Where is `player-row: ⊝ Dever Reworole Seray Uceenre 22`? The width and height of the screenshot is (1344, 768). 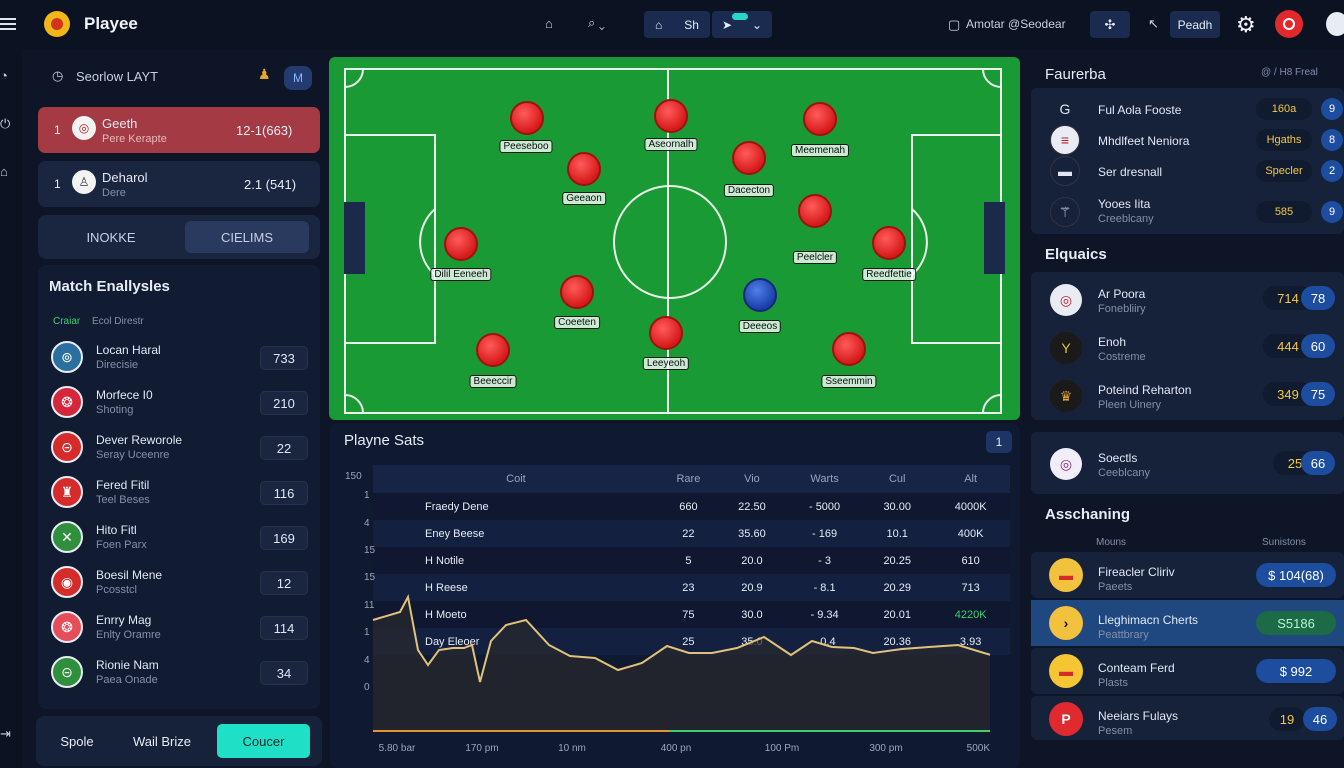
player-row: ⊝ Dever Reworole Seray Uceenre 22 is located at coordinates (179, 447).